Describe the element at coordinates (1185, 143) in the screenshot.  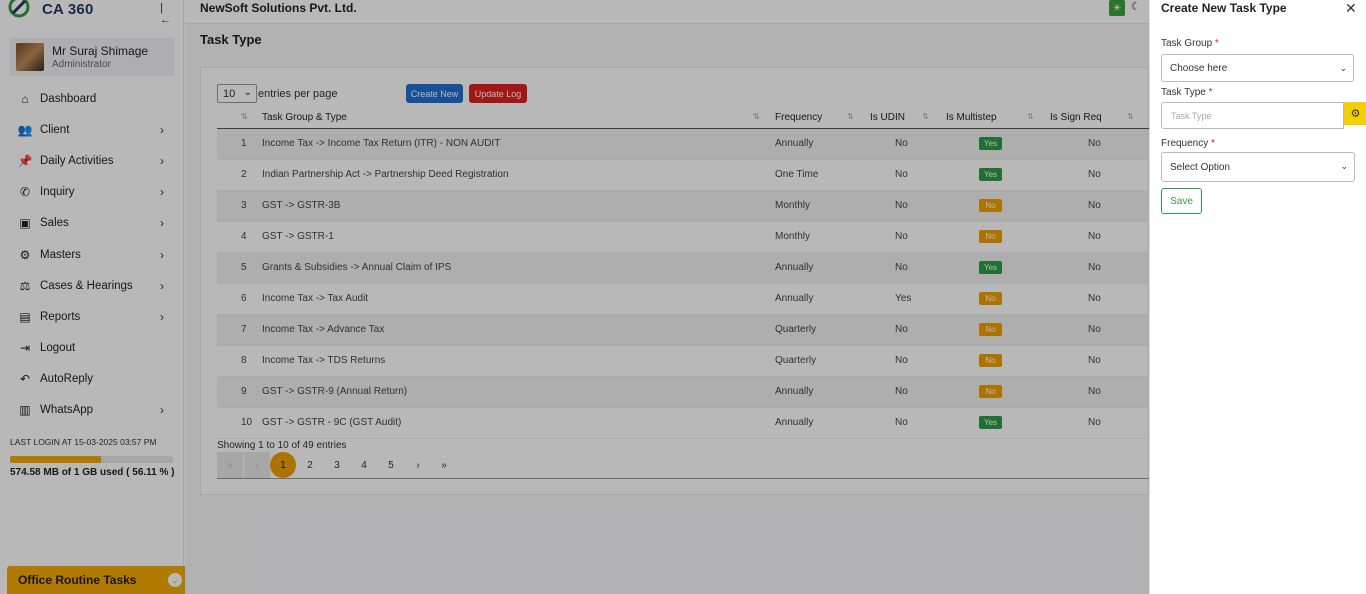
I see `frequency-label-text: Frequency` at that location.